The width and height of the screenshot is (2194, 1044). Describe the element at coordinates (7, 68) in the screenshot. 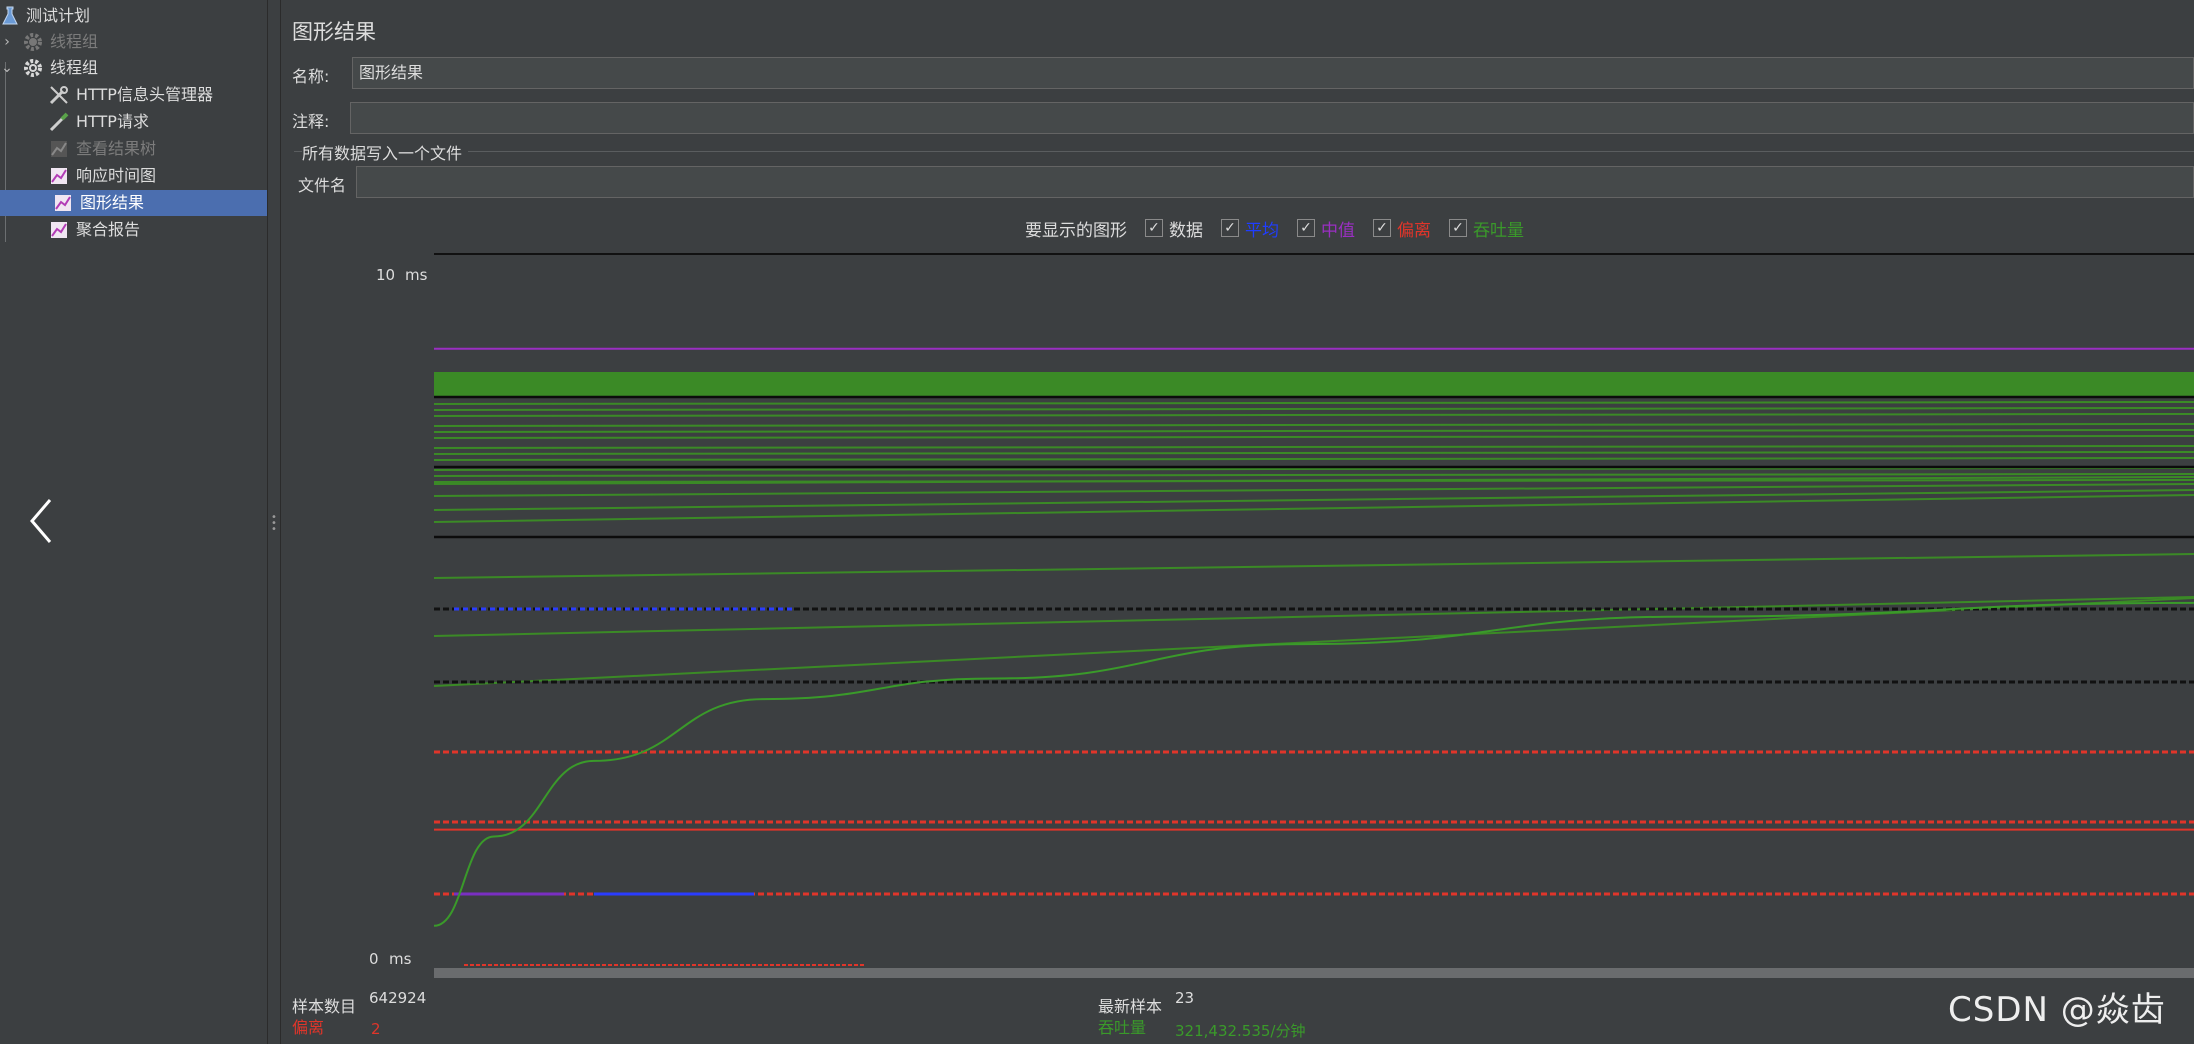

I see `chevron-down-icon: ⌄` at that location.